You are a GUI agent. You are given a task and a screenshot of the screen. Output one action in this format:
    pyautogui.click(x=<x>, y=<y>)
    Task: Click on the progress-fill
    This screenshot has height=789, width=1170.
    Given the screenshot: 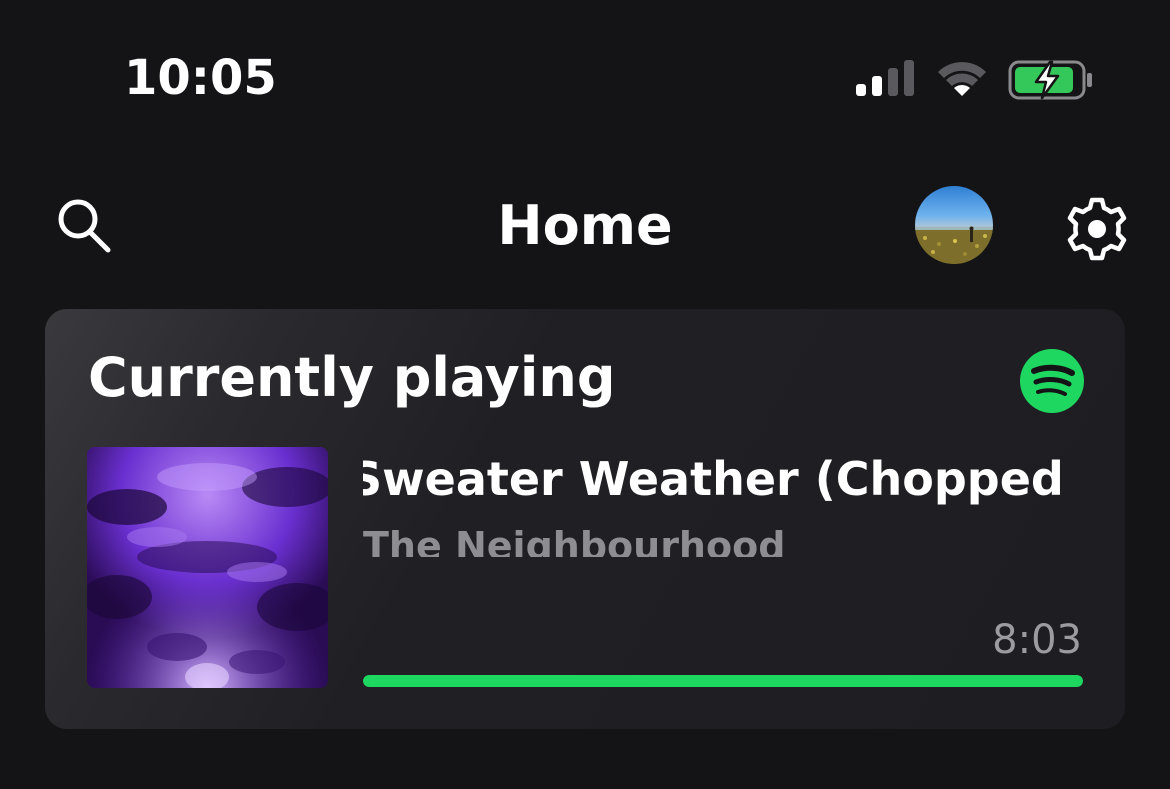 What is the action you would take?
    pyautogui.click(x=723, y=681)
    